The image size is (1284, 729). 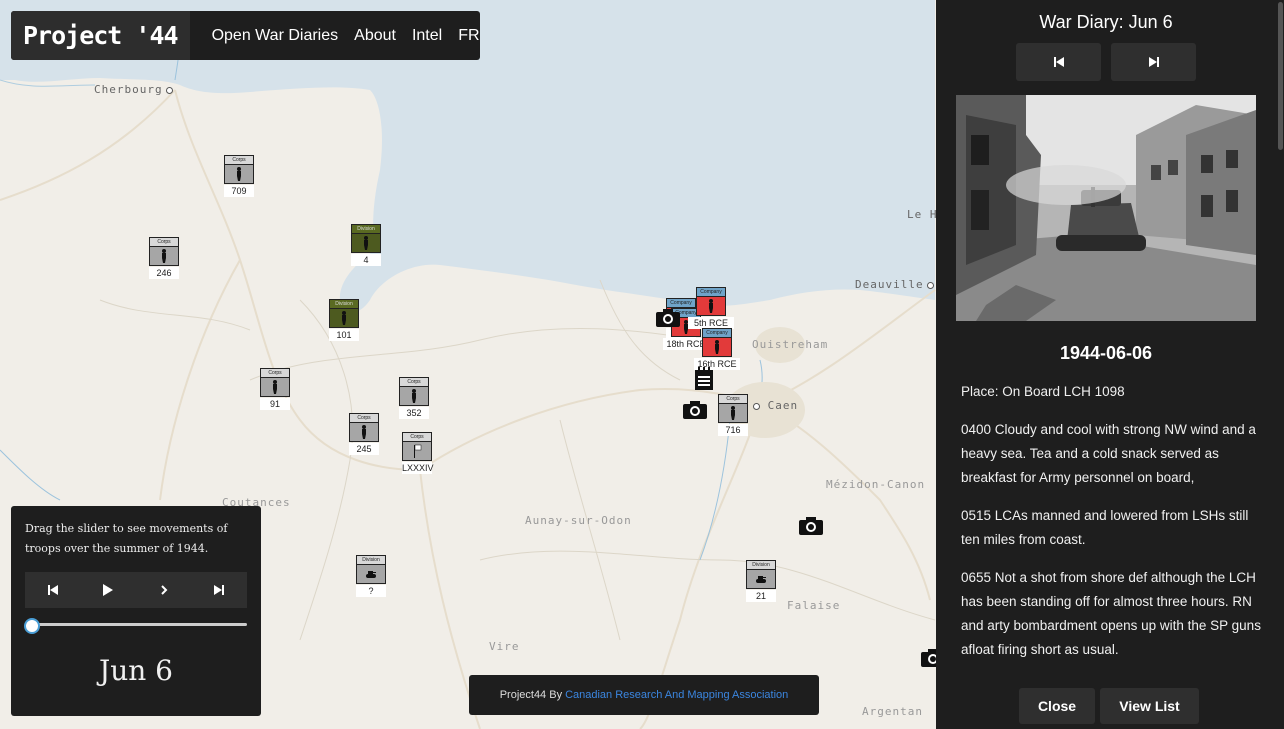 I want to click on scrollbar-thumb, so click(x=1280, y=76).